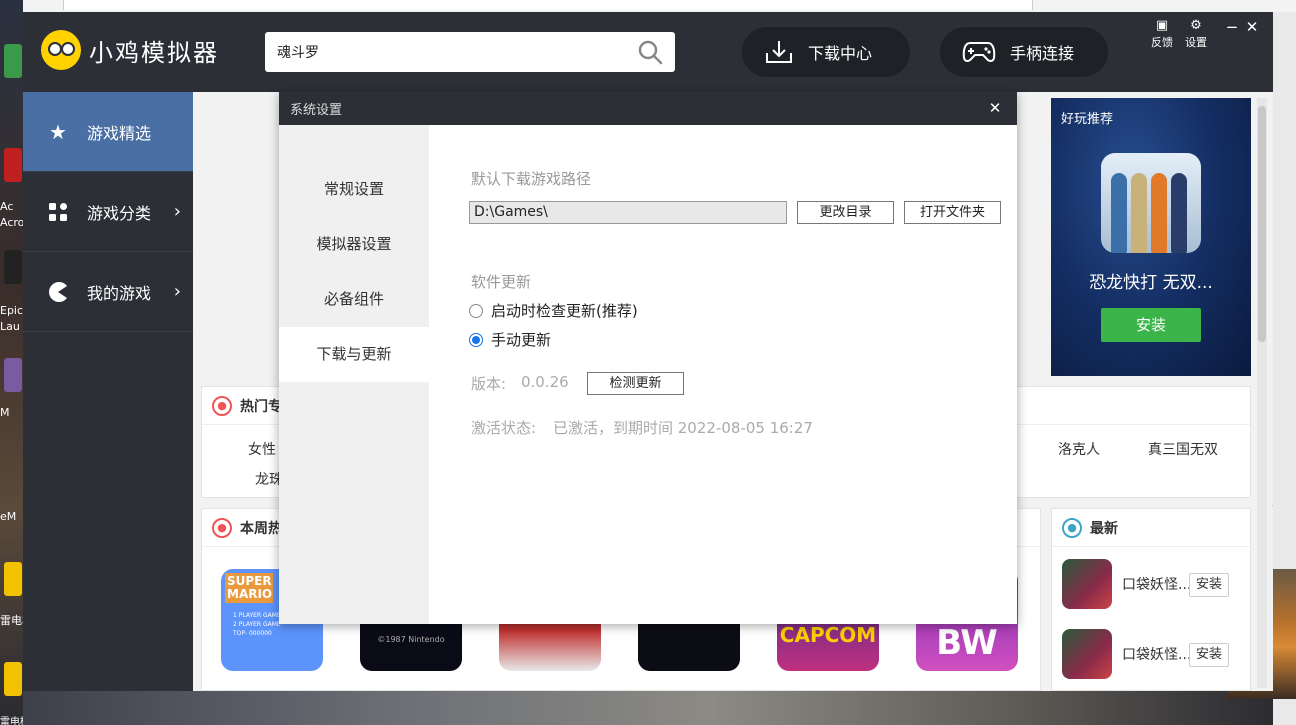 The width and height of the screenshot is (1296, 725). I want to click on latest-panel: ● 最新 口袋妖怪... 安装 口袋妖怪... 安装, so click(1151, 599).